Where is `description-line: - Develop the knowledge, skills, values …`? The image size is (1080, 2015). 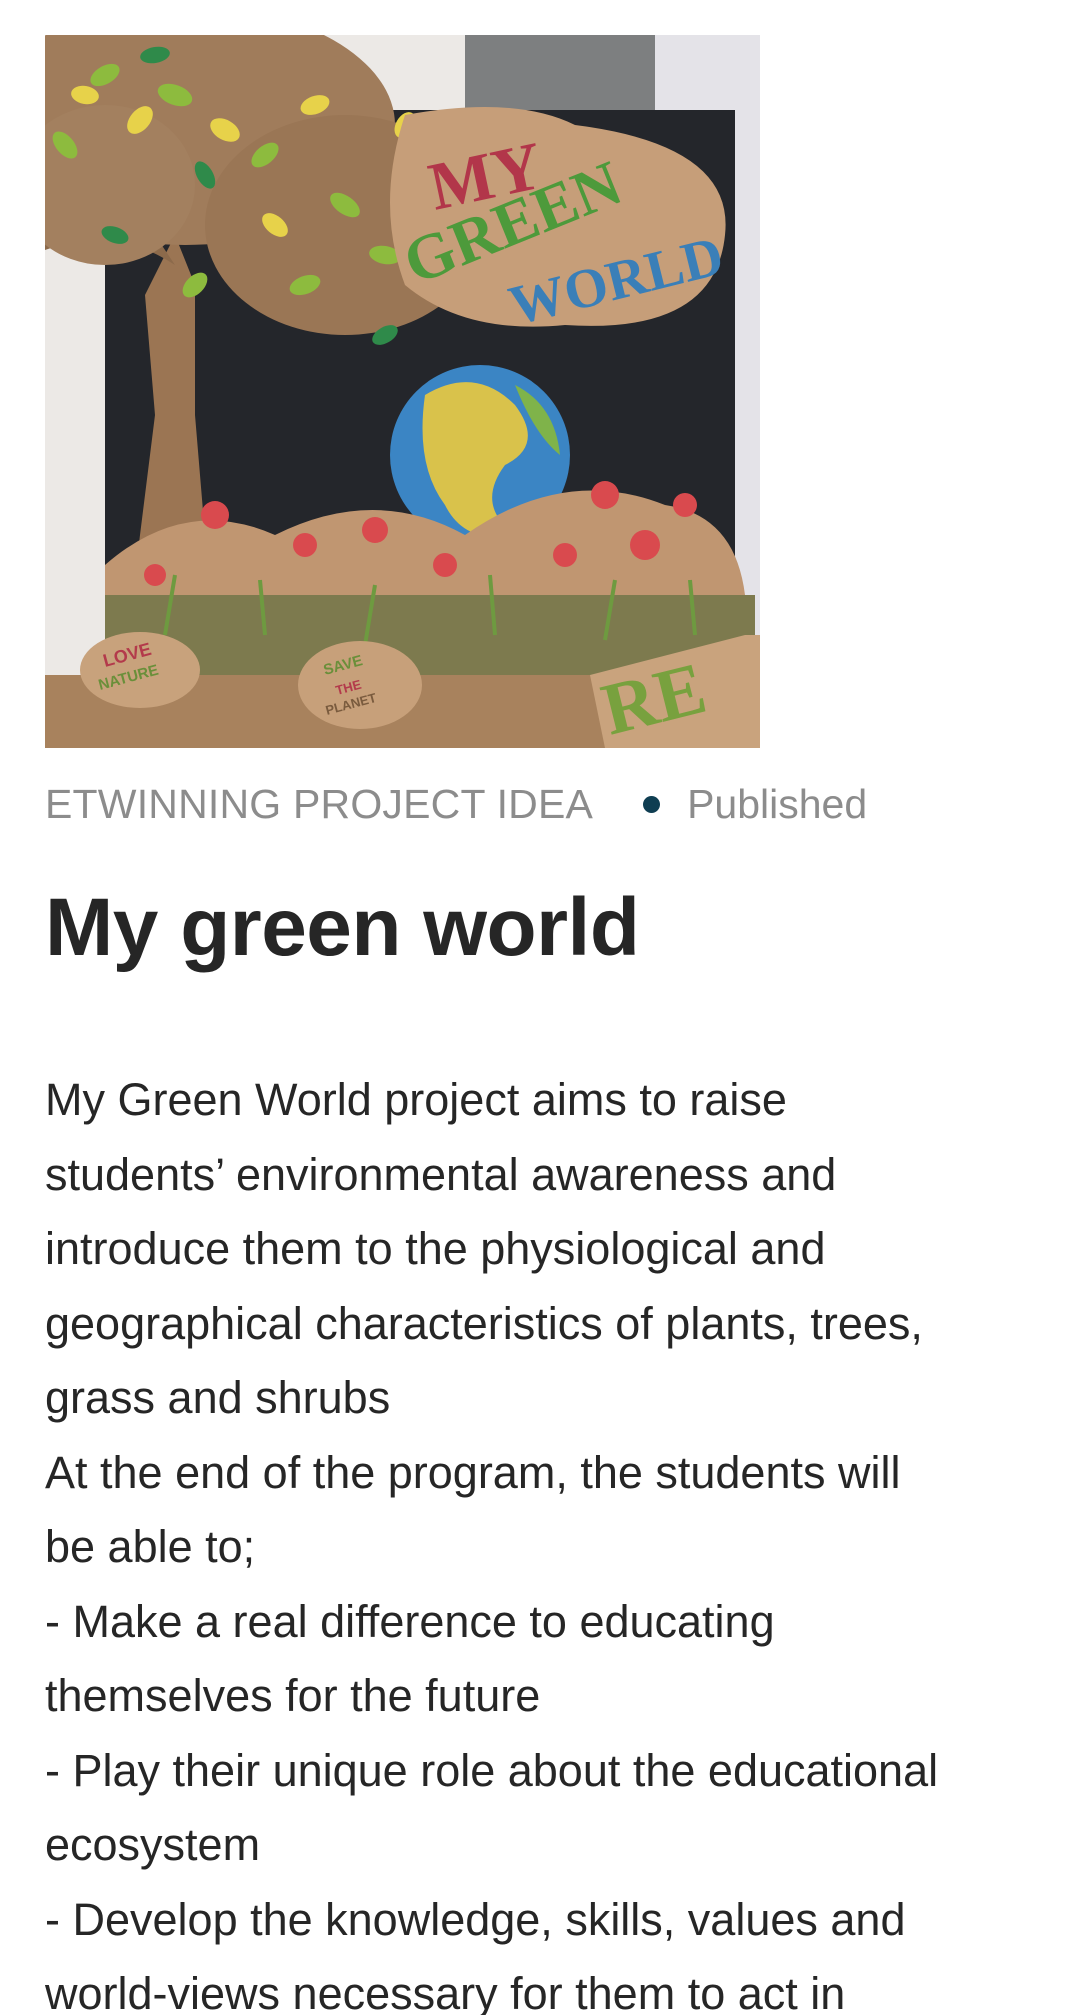
description-line: - Develop the knowledge, skills, values … is located at coordinates (475, 1919).